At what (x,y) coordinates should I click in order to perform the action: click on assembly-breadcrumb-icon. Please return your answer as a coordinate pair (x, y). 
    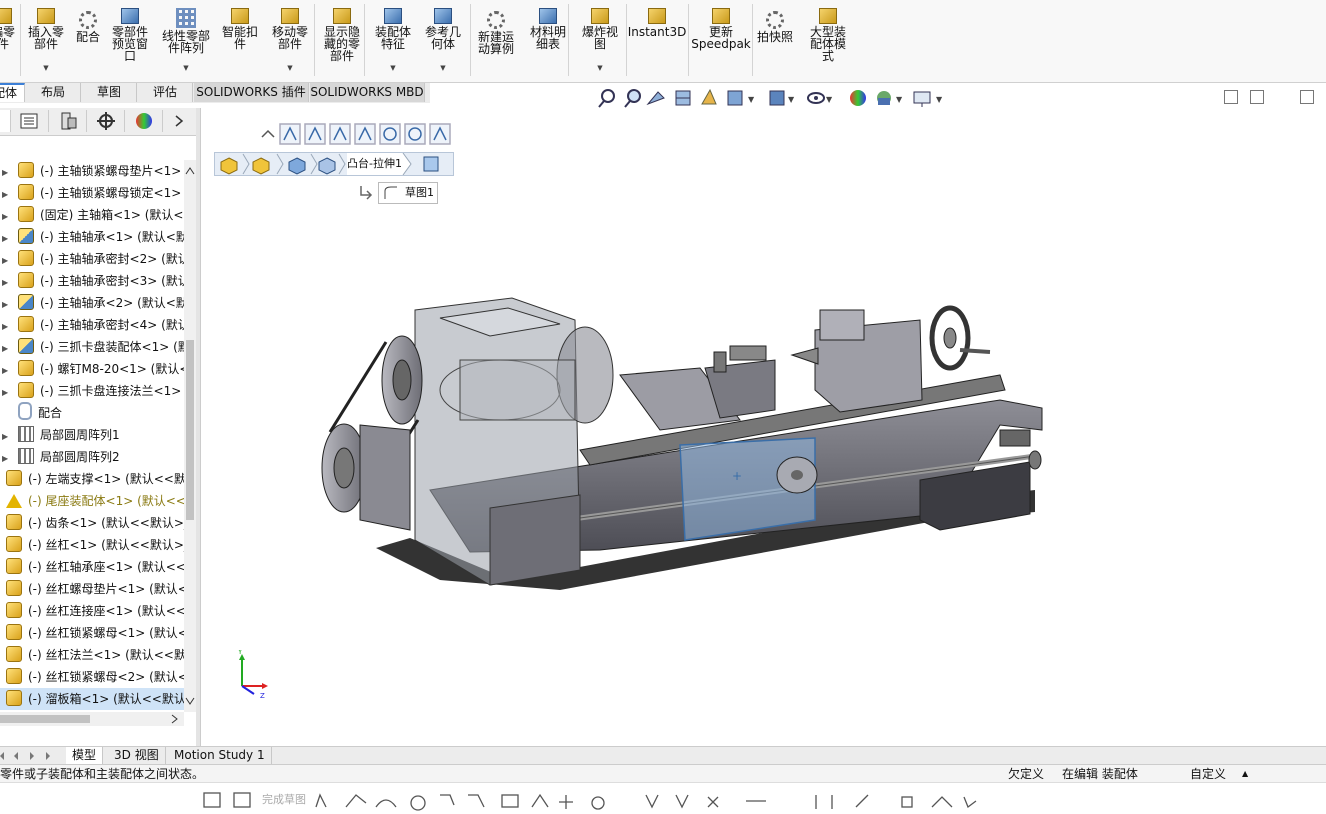
    Looking at the image, I should click on (229, 166).